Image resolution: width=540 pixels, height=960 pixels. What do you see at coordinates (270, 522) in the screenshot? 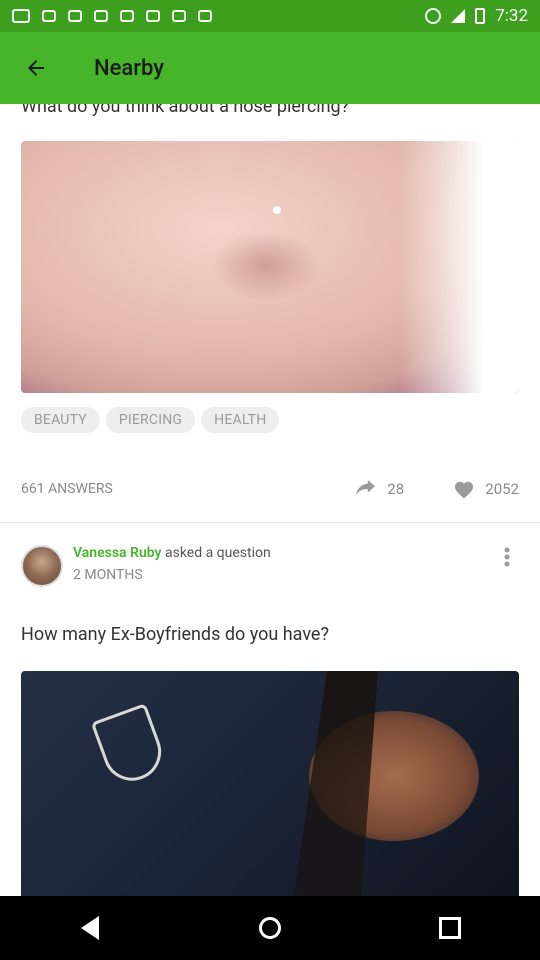
I see `divider` at bounding box center [270, 522].